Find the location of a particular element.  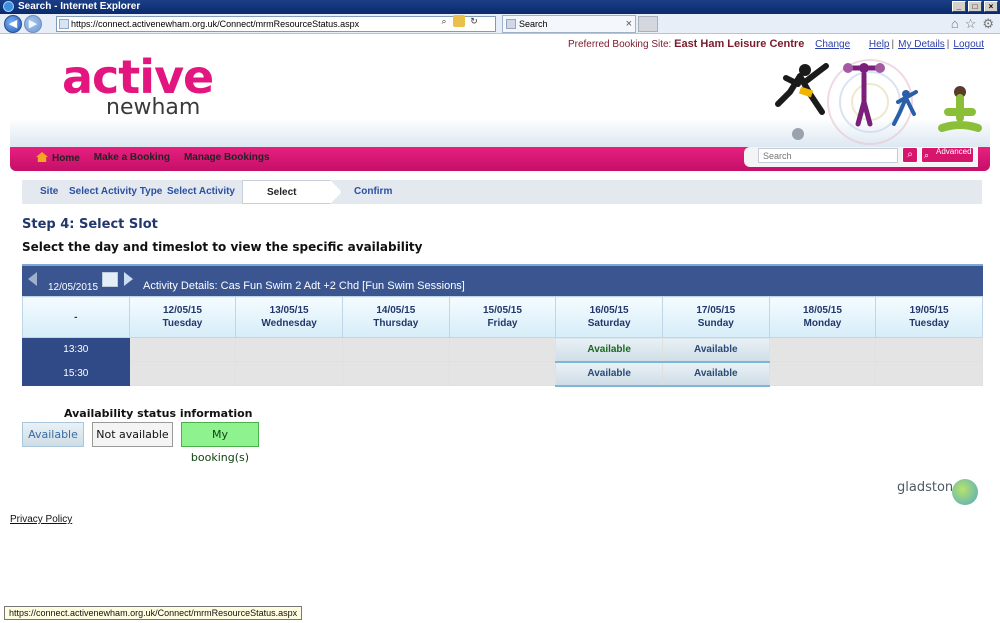

window-title: Search - Internet Explorer is located at coordinates (79, 6).